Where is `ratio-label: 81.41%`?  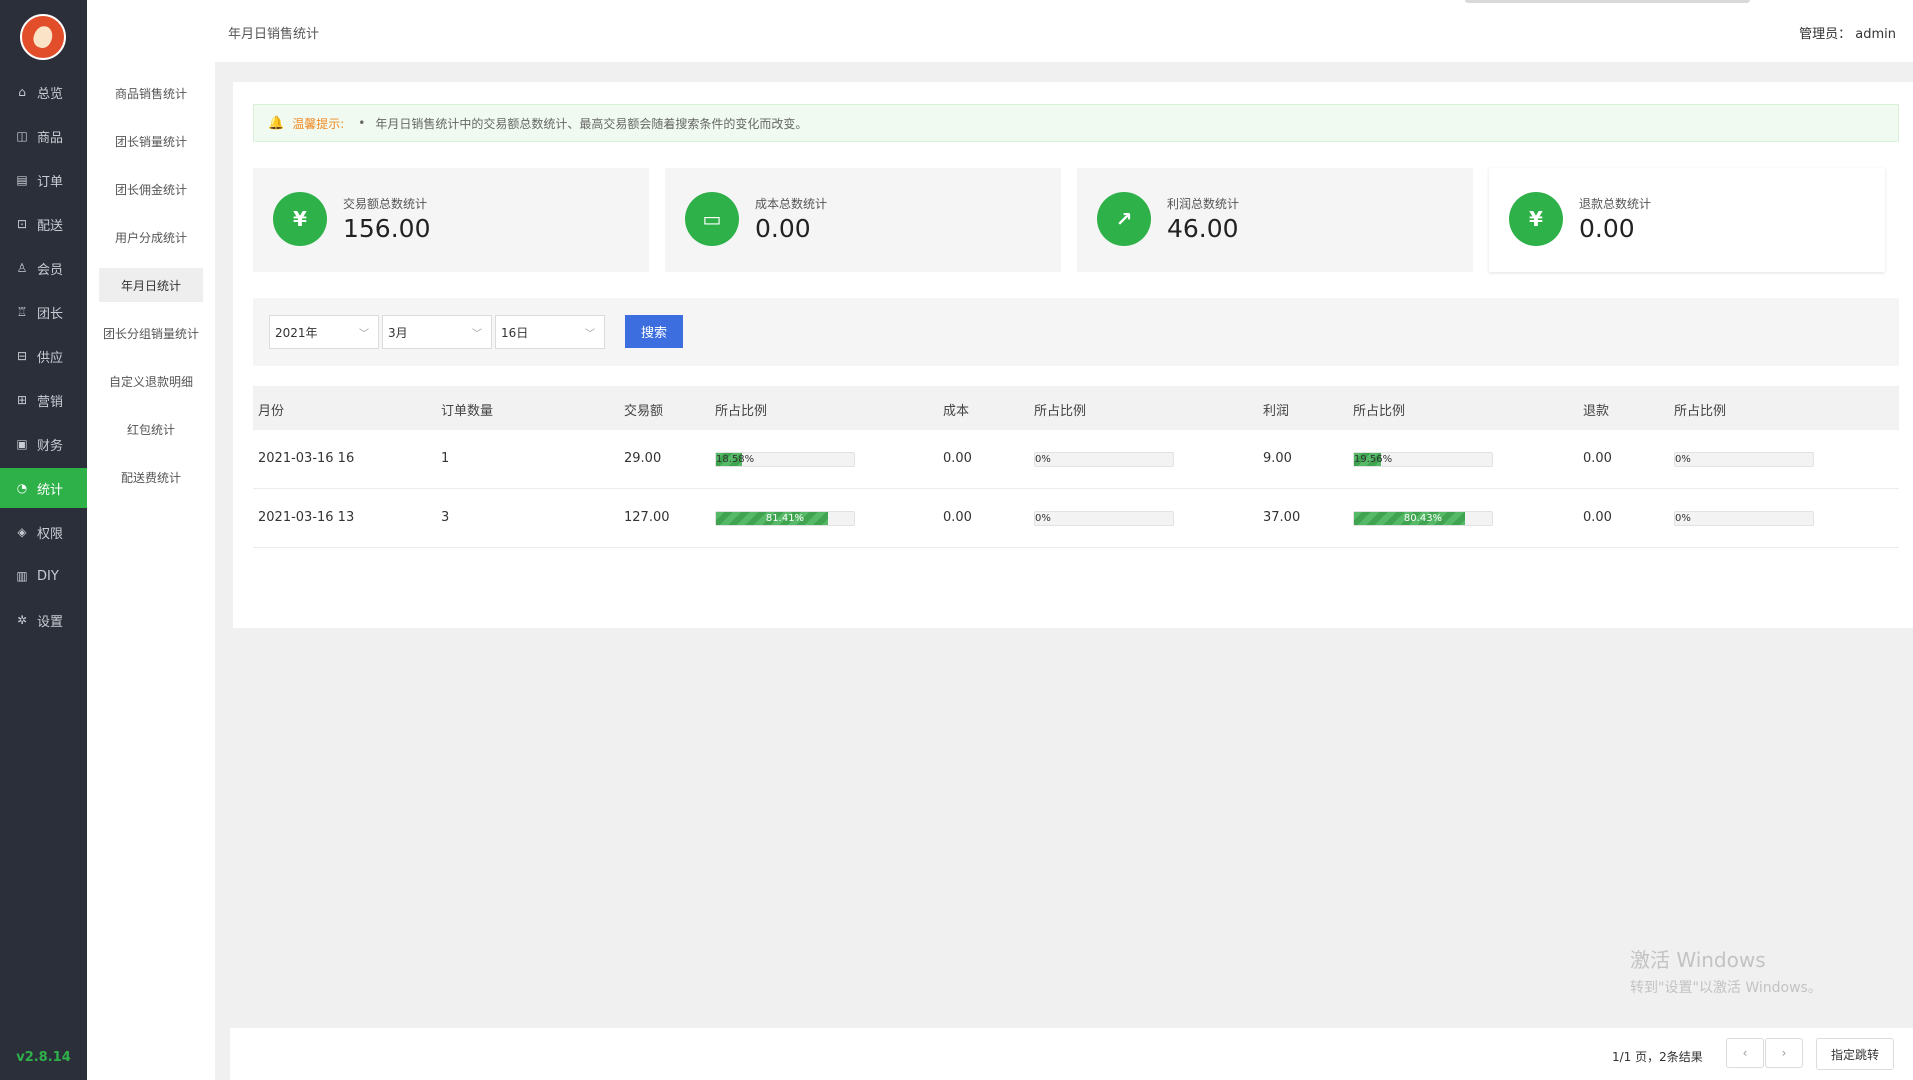
ratio-label: 81.41% is located at coordinates (785, 518).